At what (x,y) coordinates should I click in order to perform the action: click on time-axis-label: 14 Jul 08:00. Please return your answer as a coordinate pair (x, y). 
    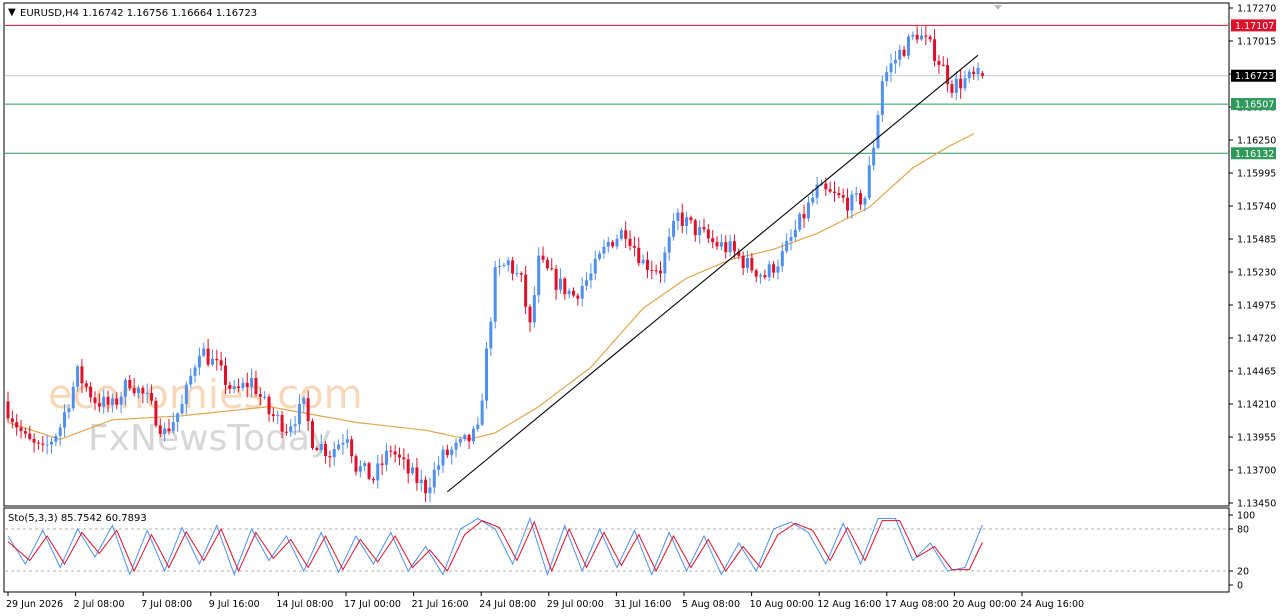
    Looking at the image, I should click on (304, 604).